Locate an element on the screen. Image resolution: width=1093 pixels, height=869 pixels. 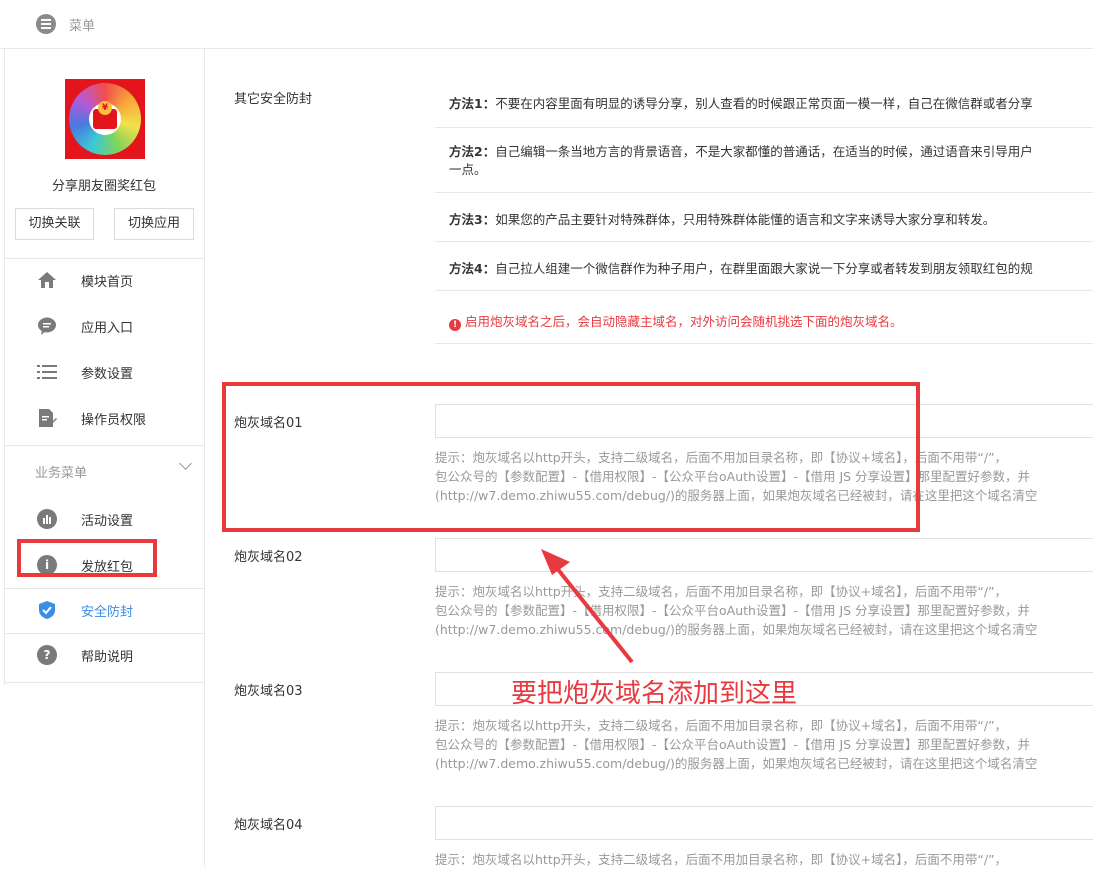
sidebar-item-label: 参数设置 is located at coordinates (107, 374).